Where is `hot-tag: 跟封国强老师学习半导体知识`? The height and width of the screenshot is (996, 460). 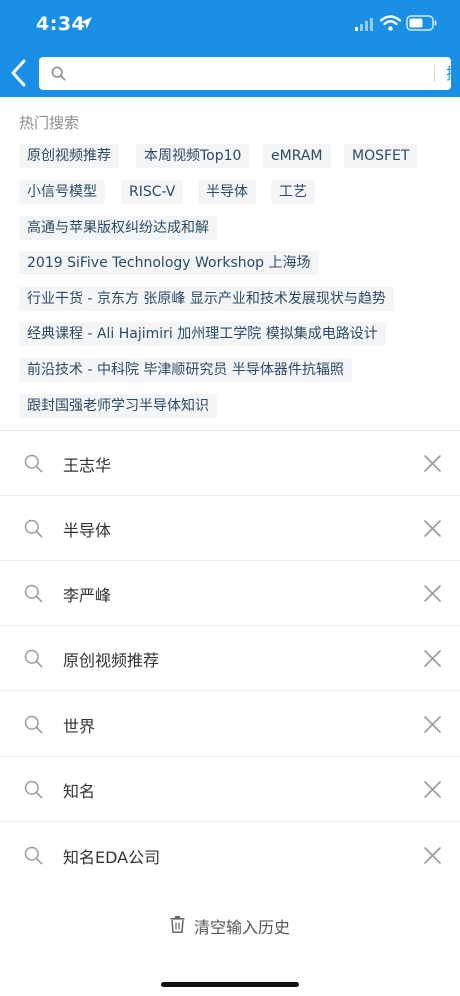 hot-tag: 跟封国强老师学习半导体知识 is located at coordinates (118, 406).